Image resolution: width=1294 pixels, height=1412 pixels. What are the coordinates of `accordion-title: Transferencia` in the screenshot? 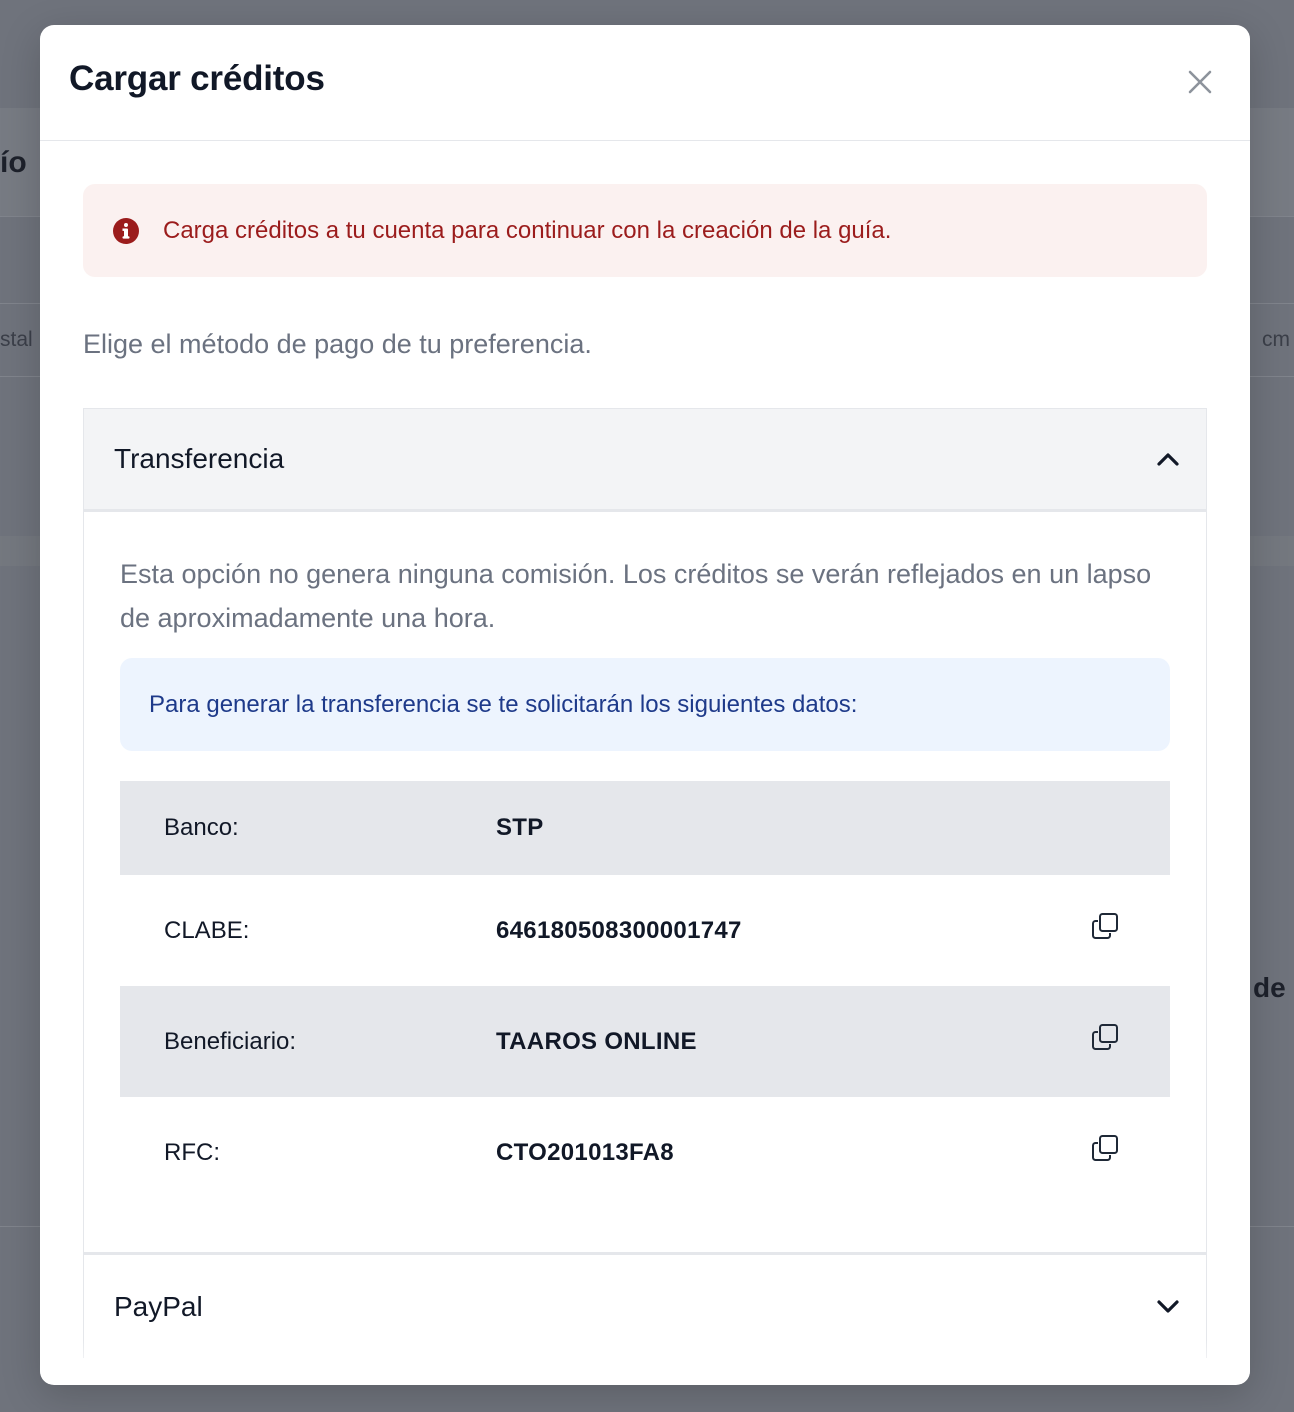 It's located at (199, 458).